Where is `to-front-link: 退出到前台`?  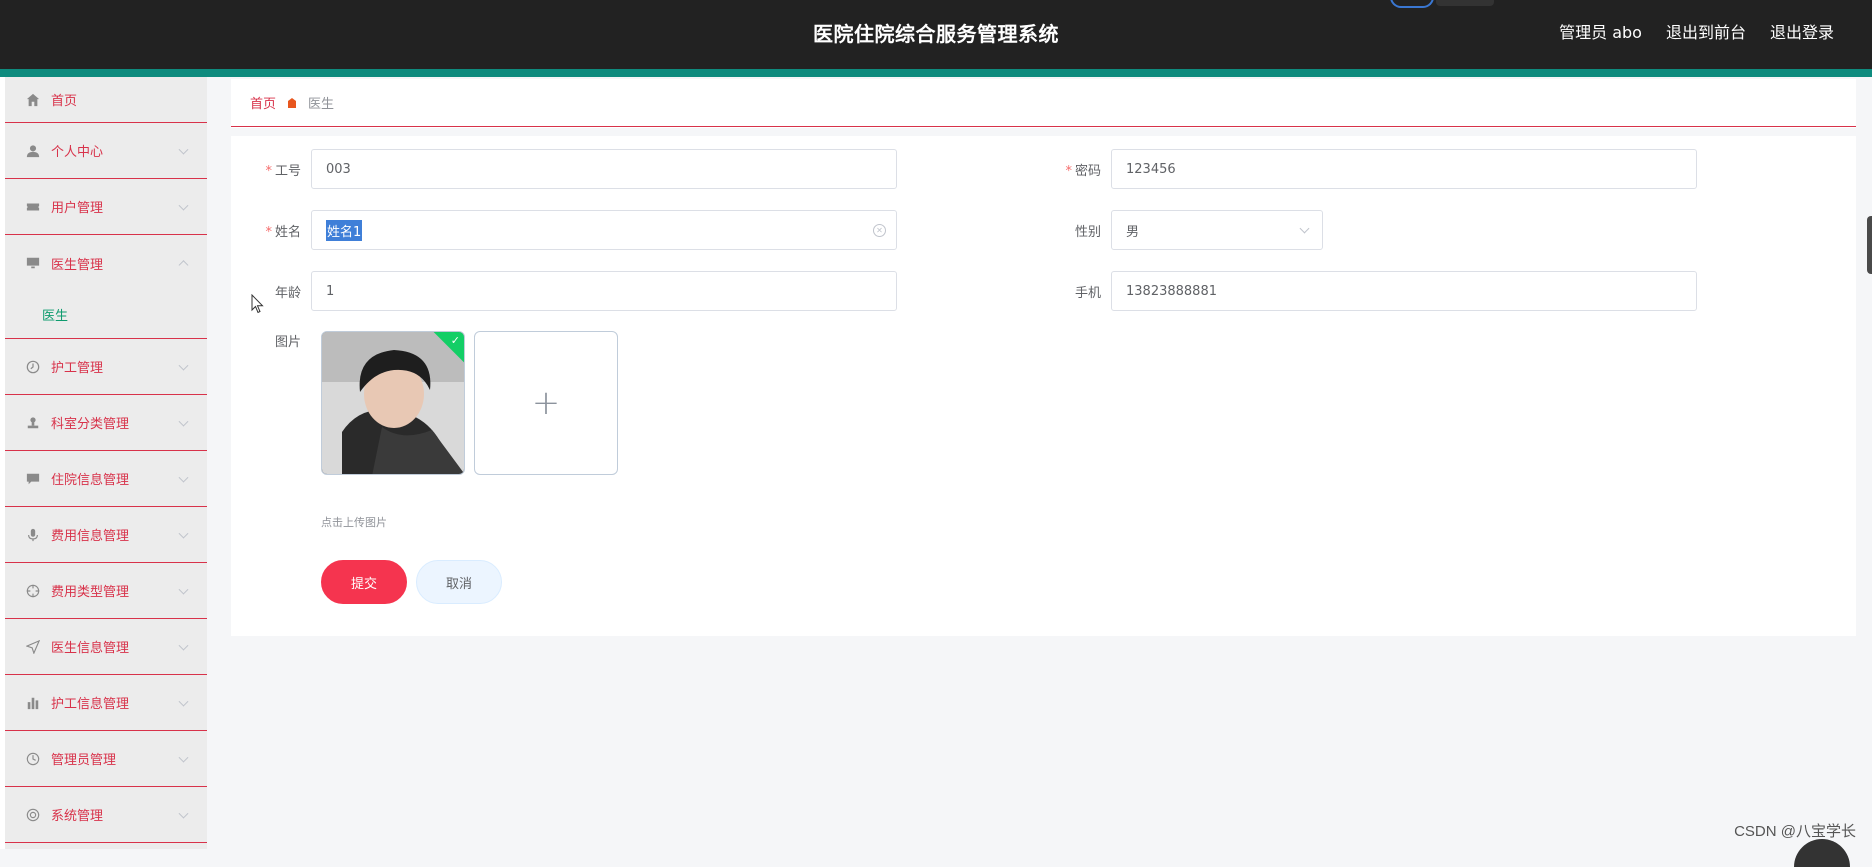
to-front-link: 退出到前台 is located at coordinates (1706, 31).